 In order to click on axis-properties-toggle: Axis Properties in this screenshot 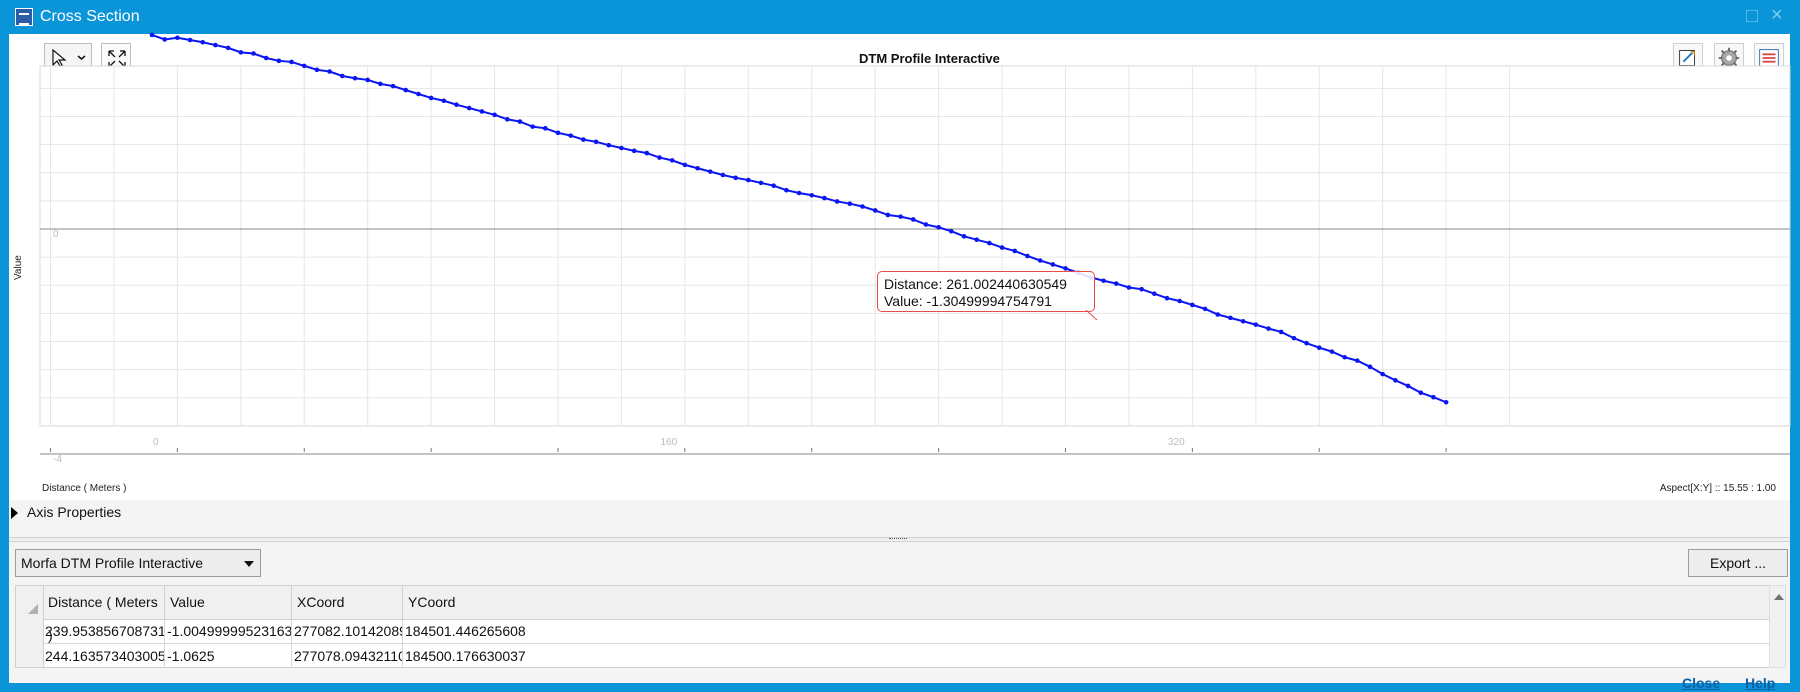, I will do `click(259, 513)`.